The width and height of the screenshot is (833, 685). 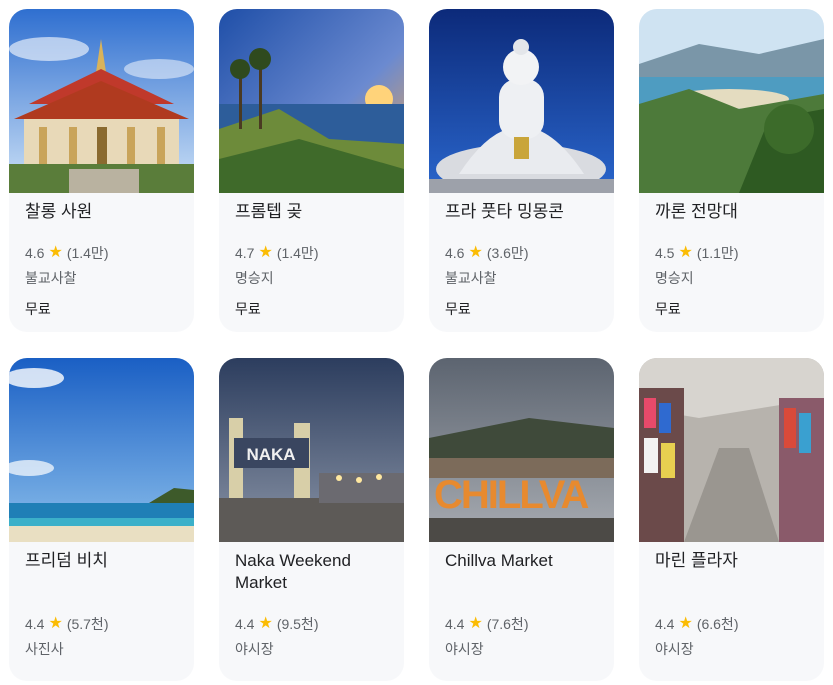 I want to click on place-name: 까론 전망대, so click(x=696, y=211).